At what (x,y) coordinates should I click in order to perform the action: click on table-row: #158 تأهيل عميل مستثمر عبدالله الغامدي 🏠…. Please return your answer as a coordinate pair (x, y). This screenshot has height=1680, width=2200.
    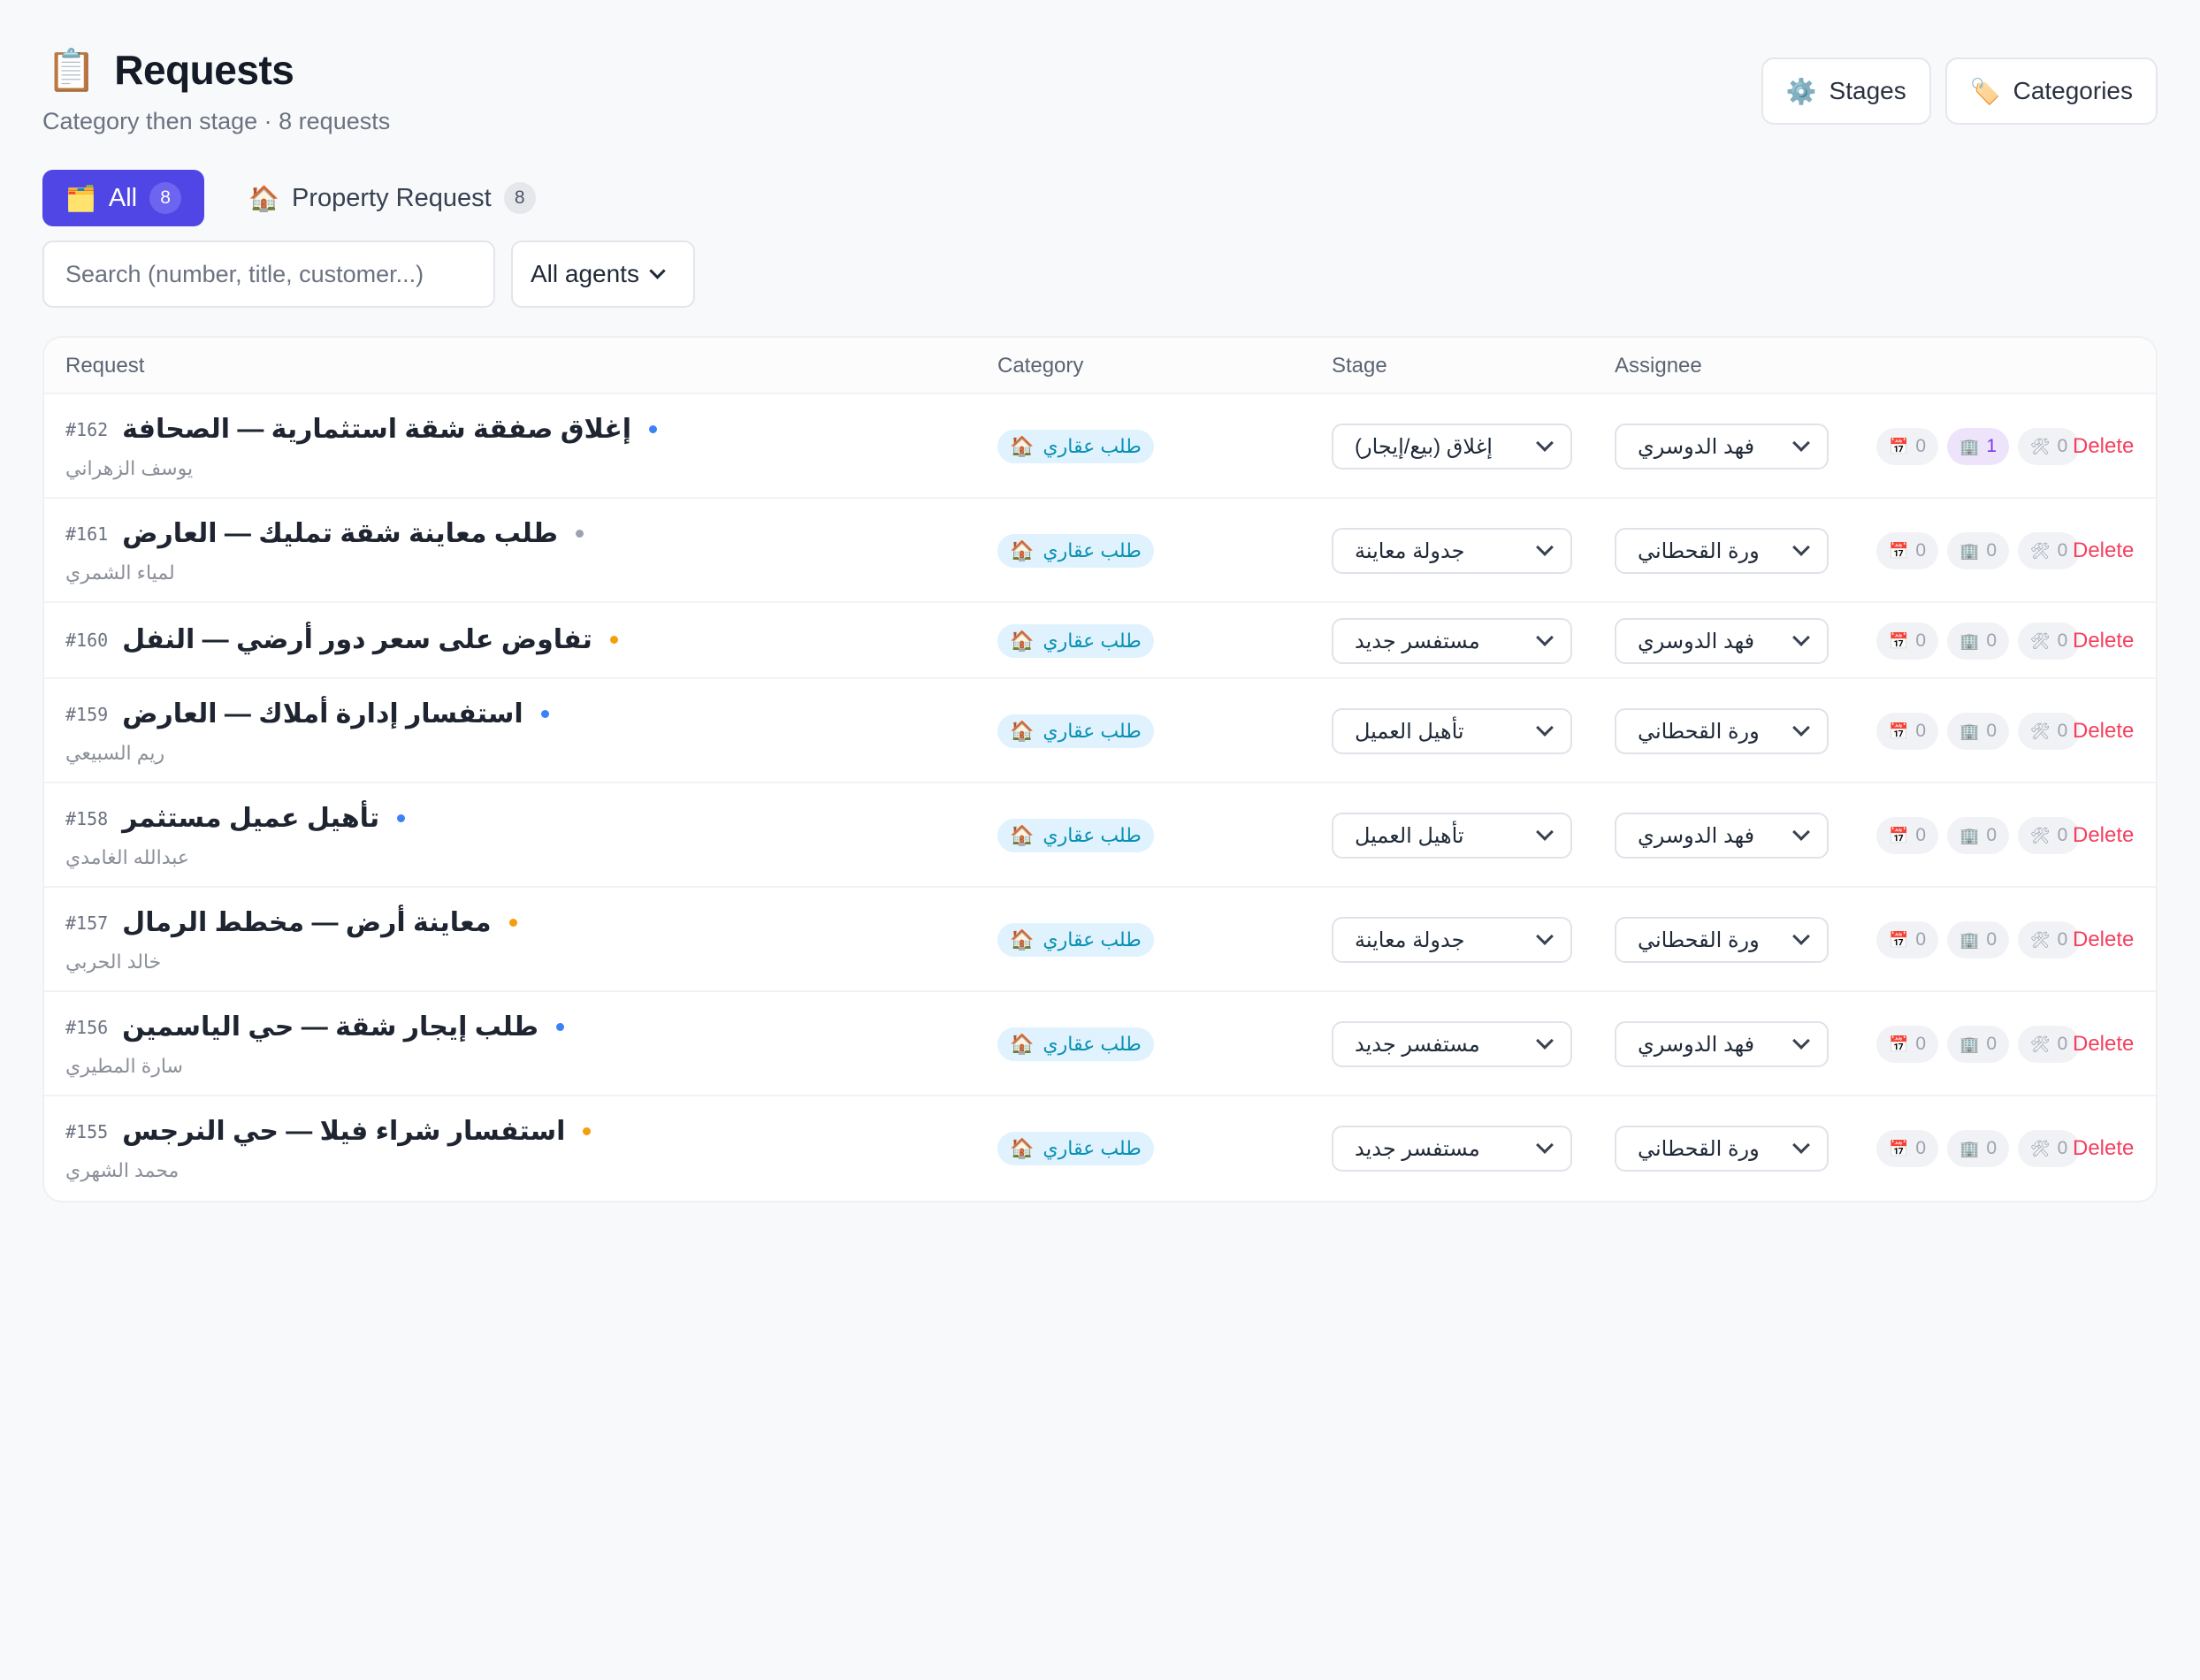
    Looking at the image, I should click on (1100, 835).